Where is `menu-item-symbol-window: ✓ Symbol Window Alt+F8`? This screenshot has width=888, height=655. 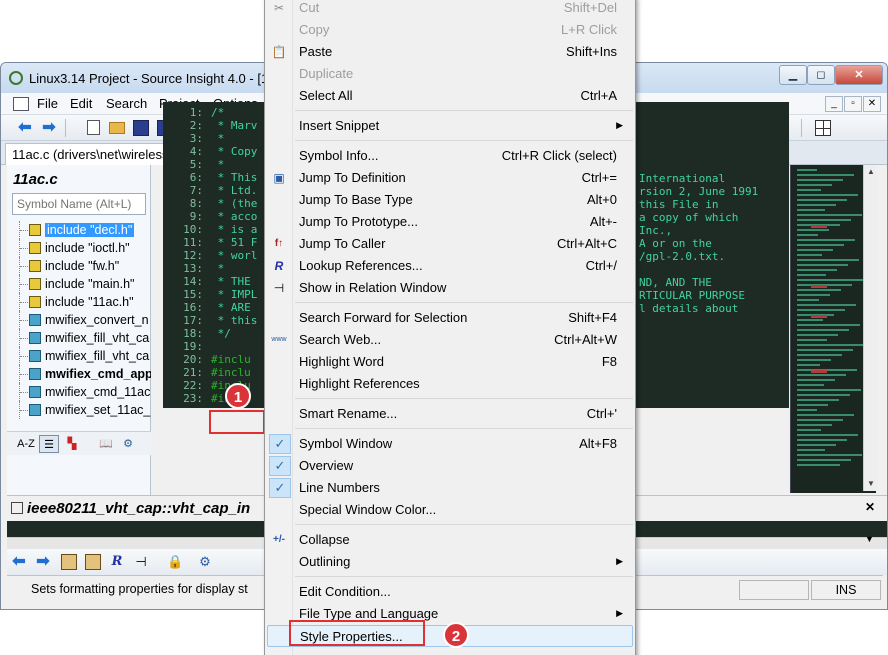 menu-item-symbol-window: ✓ Symbol Window Alt+F8 is located at coordinates (450, 444).